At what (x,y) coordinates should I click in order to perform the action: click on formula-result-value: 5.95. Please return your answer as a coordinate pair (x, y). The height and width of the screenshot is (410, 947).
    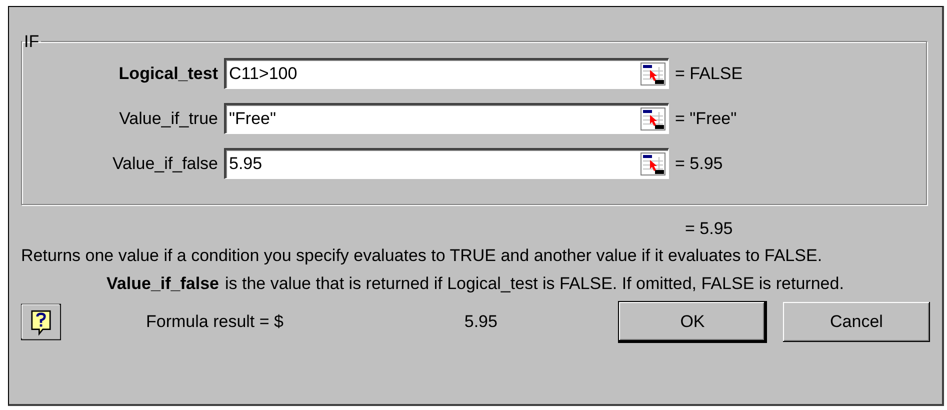
    Looking at the image, I should click on (481, 322).